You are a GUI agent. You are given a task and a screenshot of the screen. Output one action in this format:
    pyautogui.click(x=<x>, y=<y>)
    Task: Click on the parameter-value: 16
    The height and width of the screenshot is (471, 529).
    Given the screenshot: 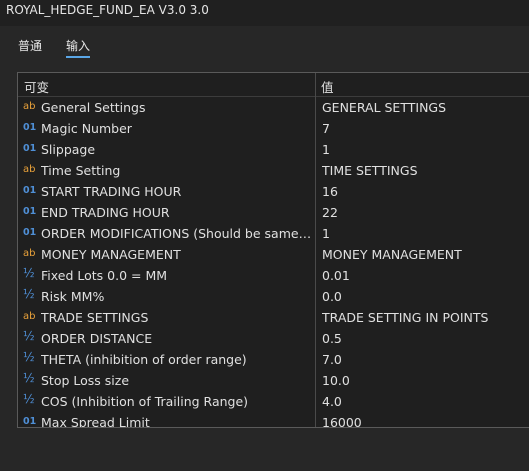 What is the action you would take?
    pyautogui.click(x=424, y=191)
    